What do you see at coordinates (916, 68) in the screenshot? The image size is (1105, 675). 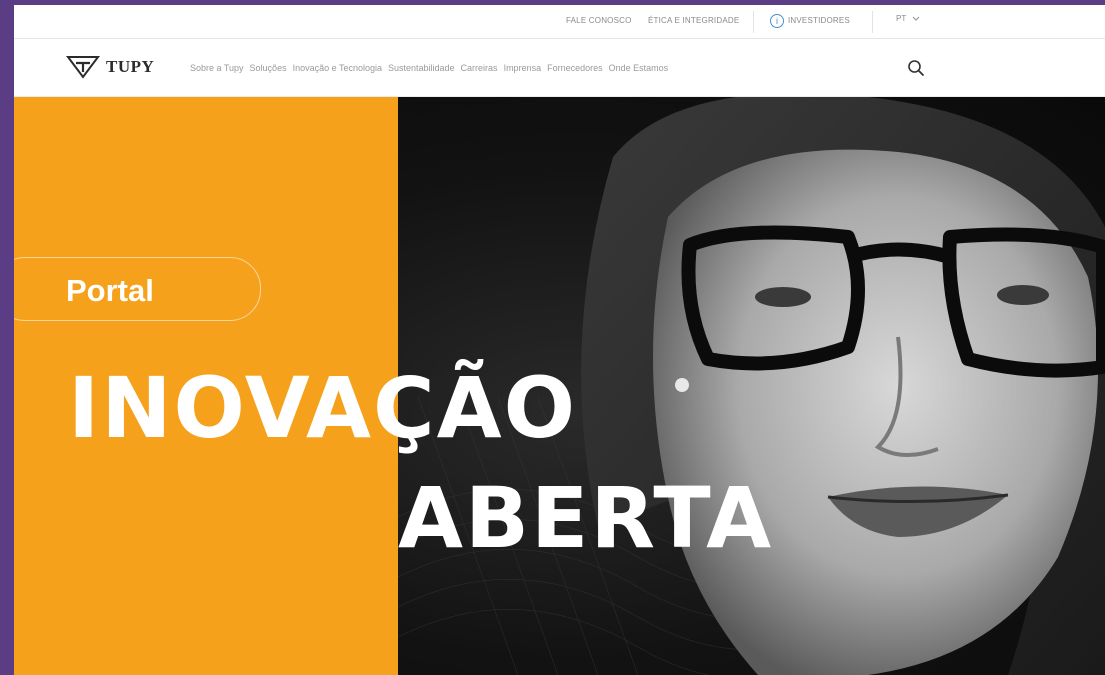 I see `search-icon` at bounding box center [916, 68].